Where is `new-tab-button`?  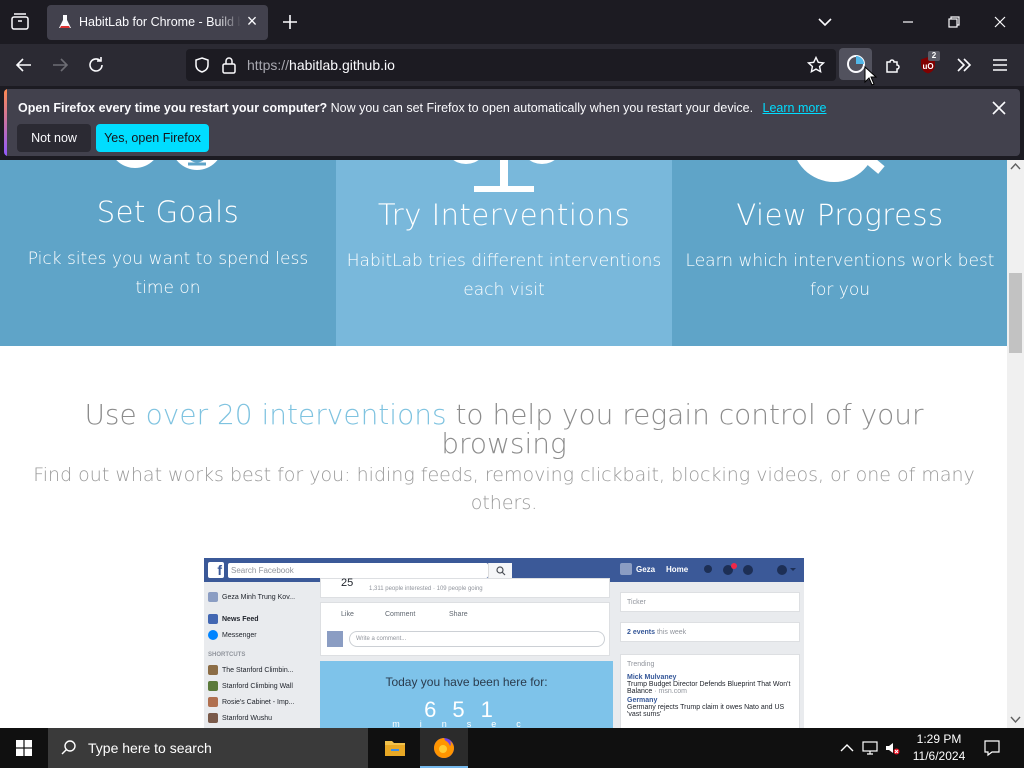 new-tab-button is located at coordinates (290, 22).